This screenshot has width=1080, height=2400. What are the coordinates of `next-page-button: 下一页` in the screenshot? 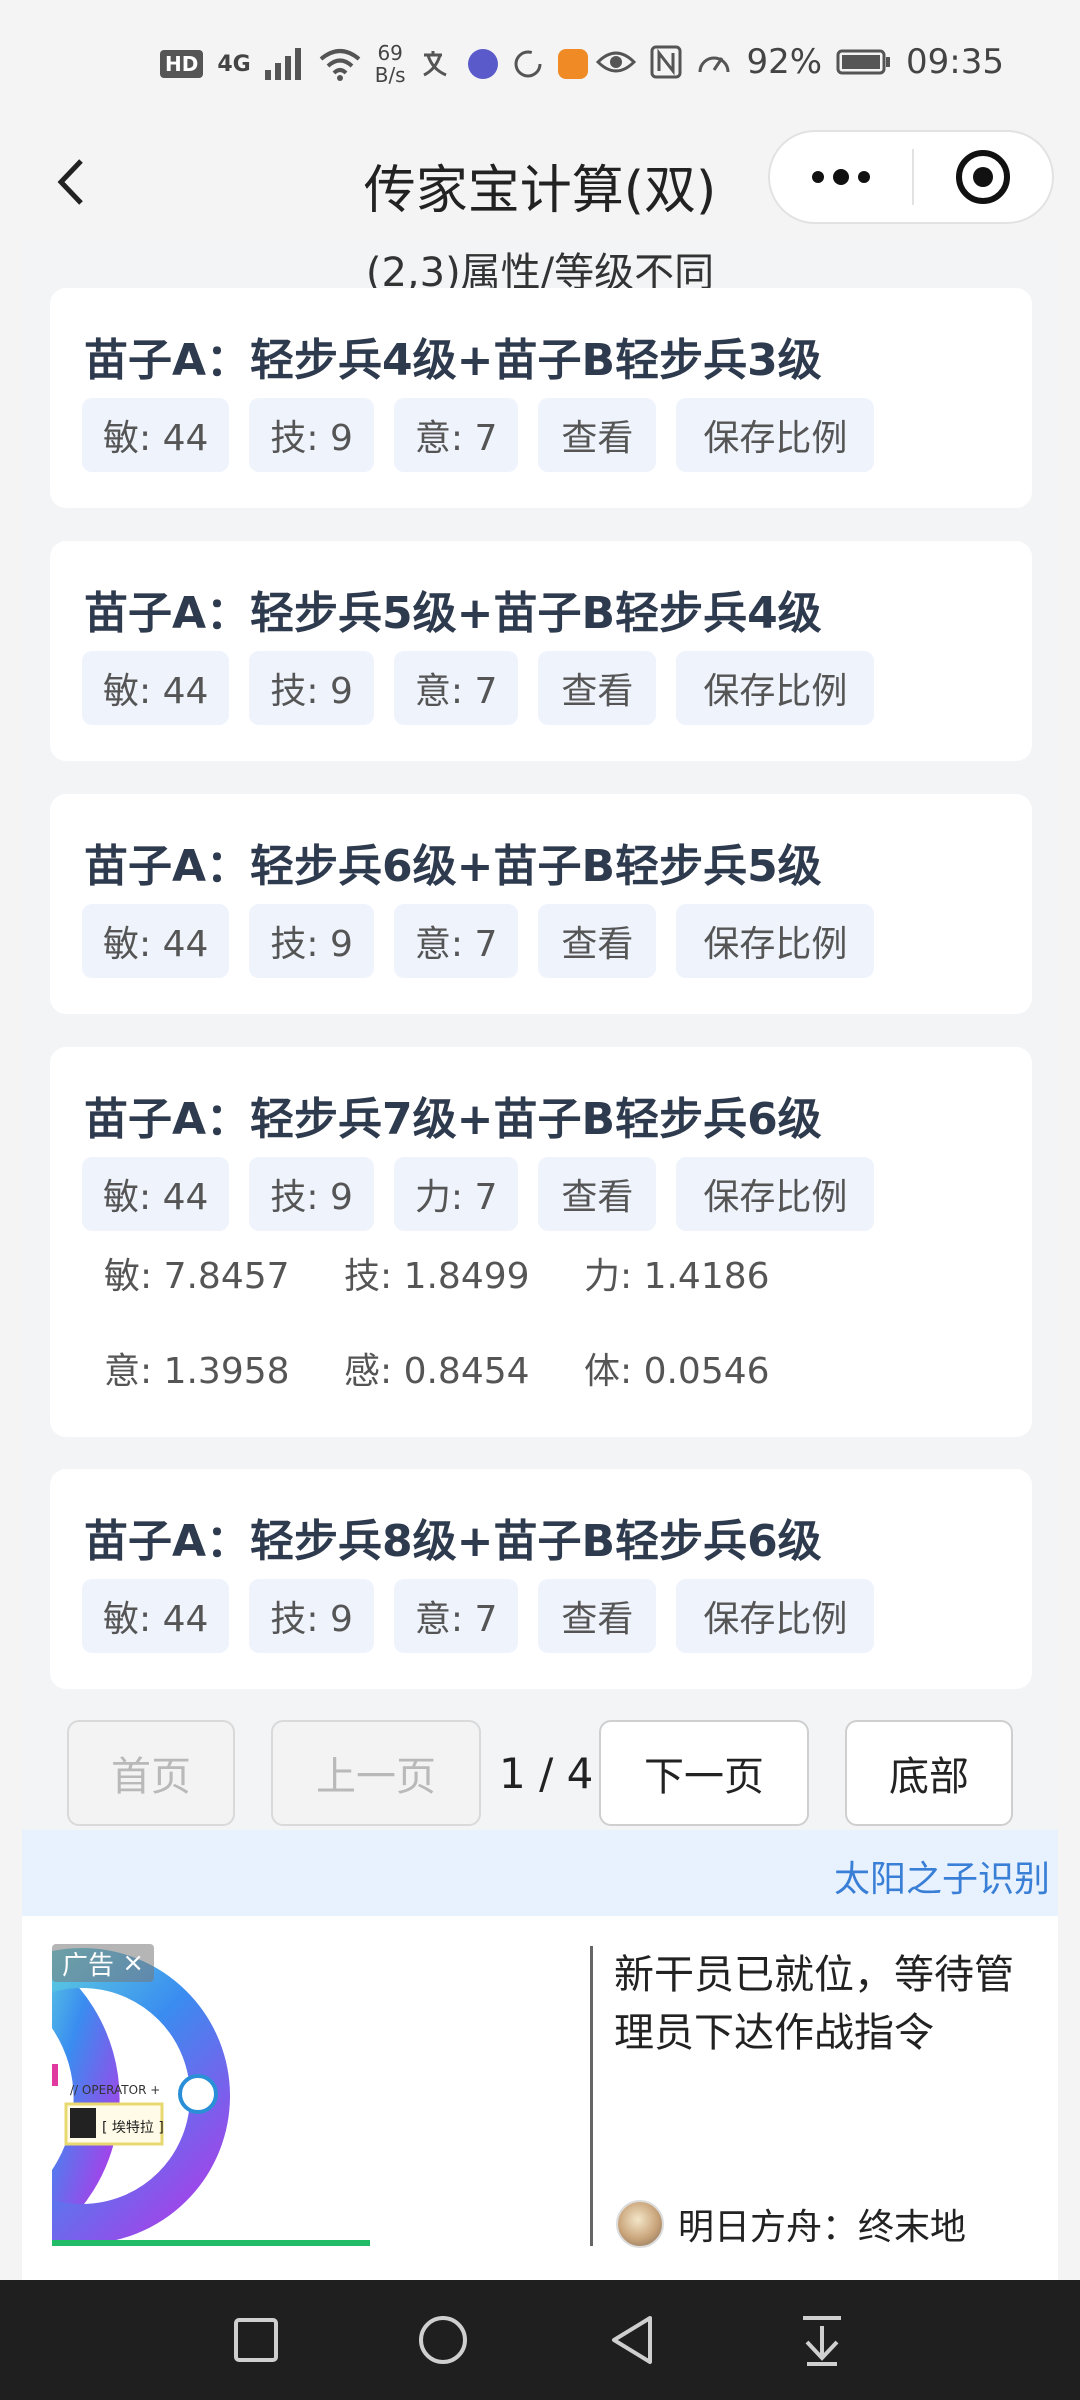 It's located at (704, 1773).